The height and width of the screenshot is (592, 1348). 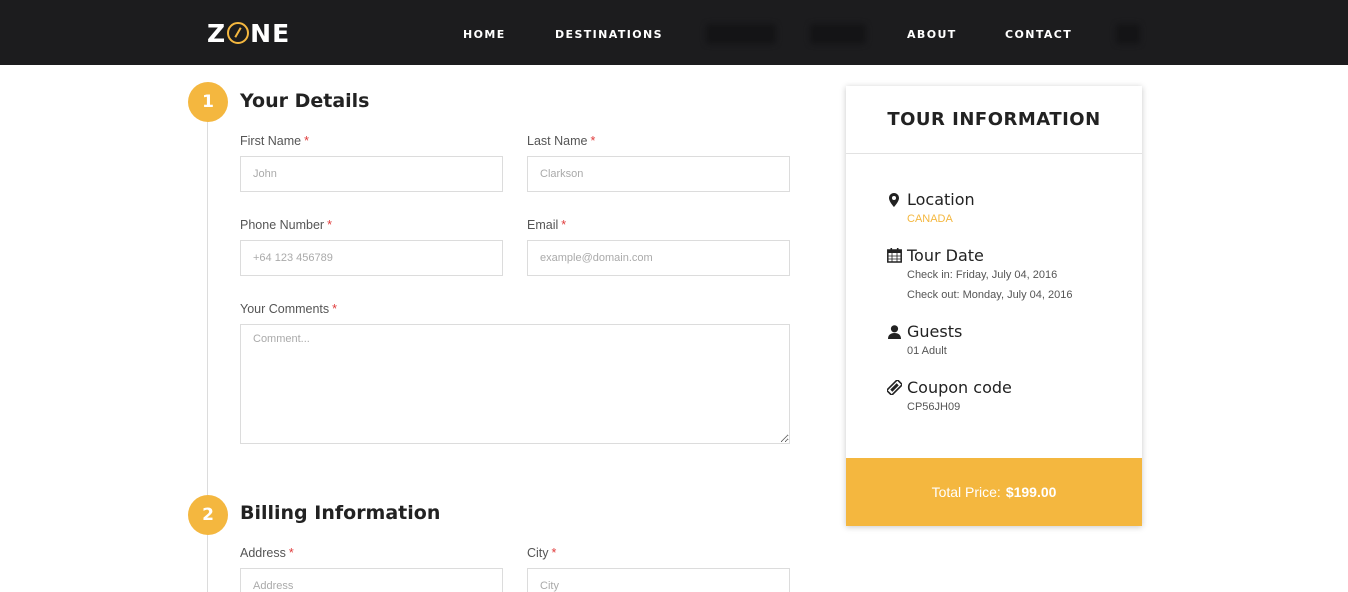 I want to click on comments-textarea, so click(x=515, y=384).